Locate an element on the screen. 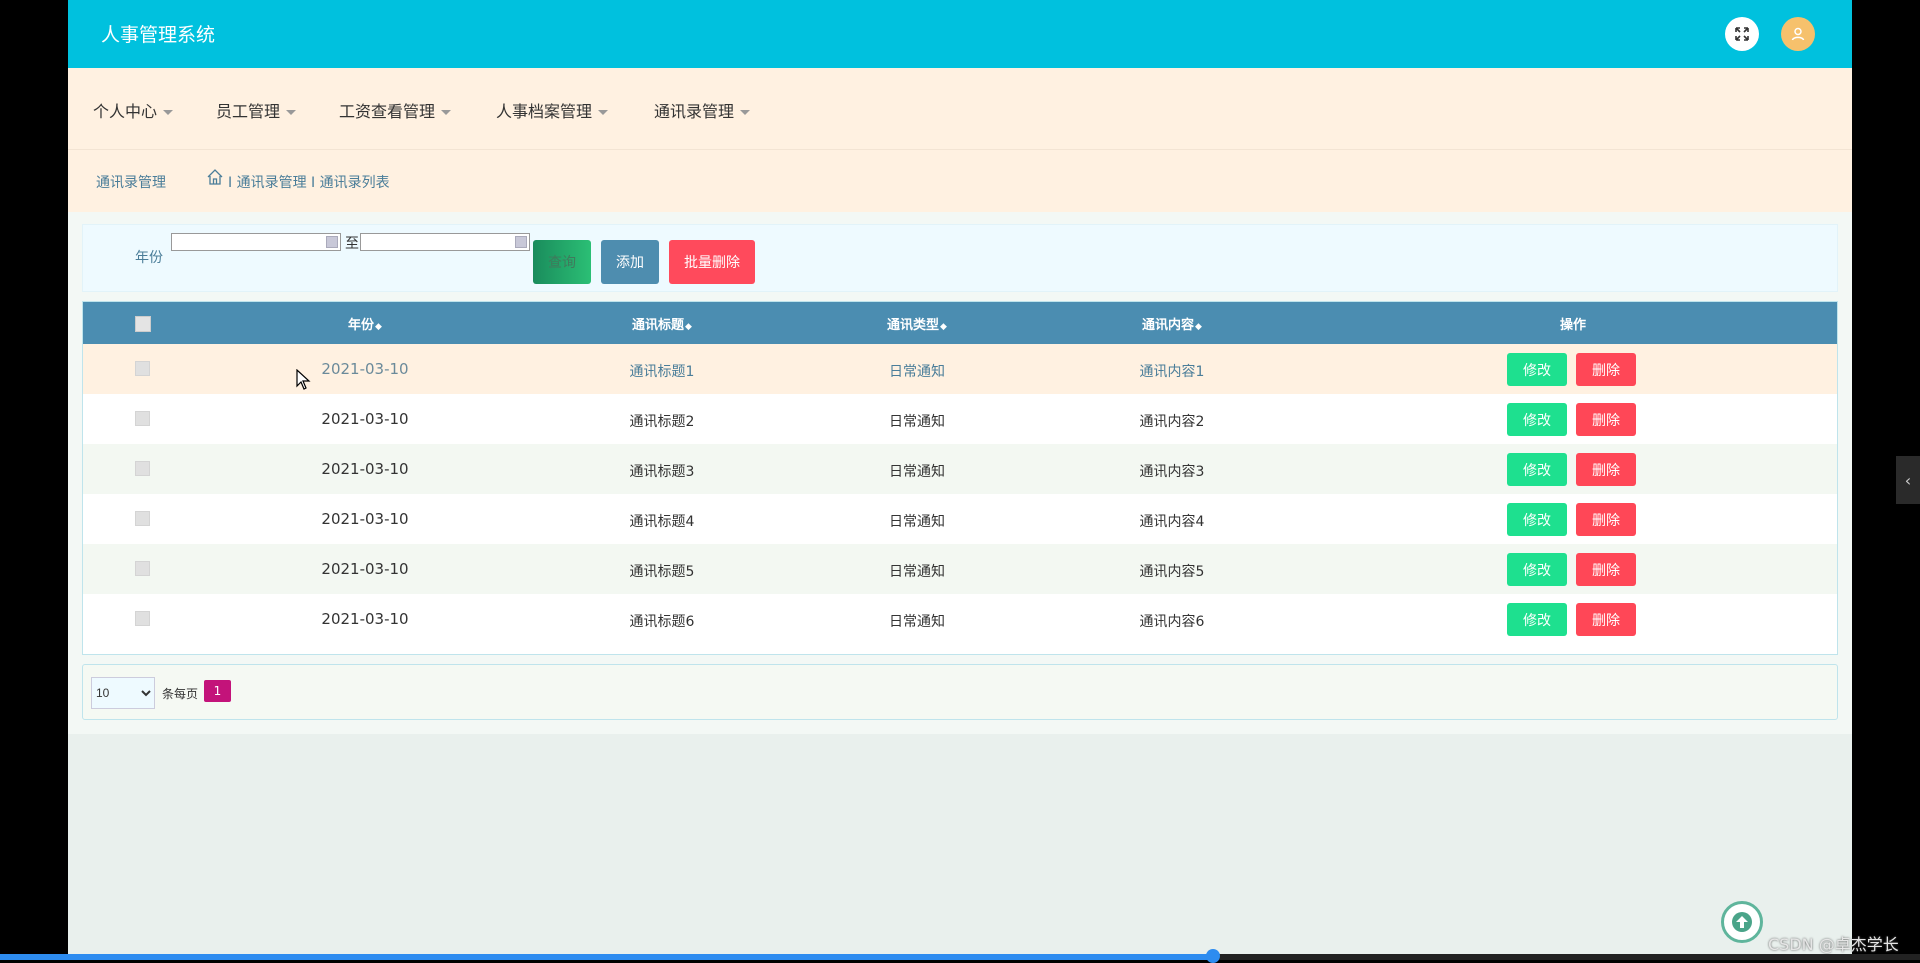 The width and height of the screenshot is (1920, 963). nav-item-salary: 工资查看管理 is located at coordinates (395, 110).